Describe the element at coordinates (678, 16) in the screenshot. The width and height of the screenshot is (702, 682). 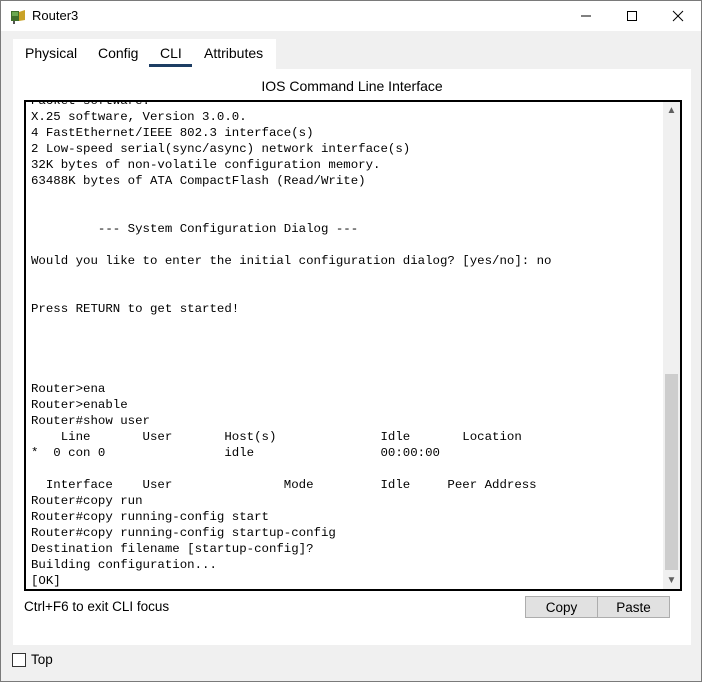
I see `close-button` at that location.